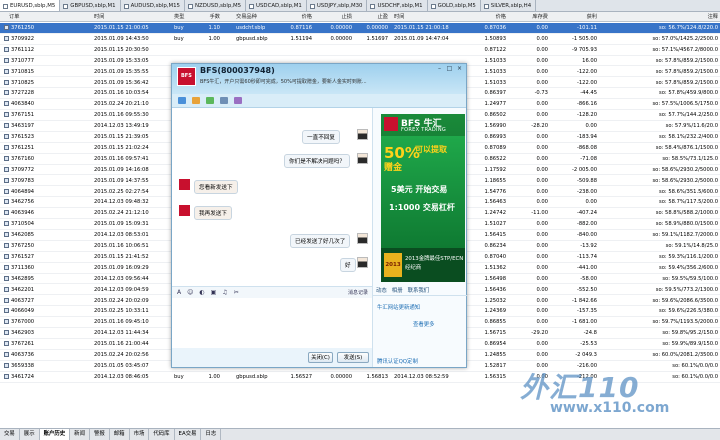  Describe the element at coordinates (214, 292) in the screenshot. I see `image-icon: ▣` at that location.